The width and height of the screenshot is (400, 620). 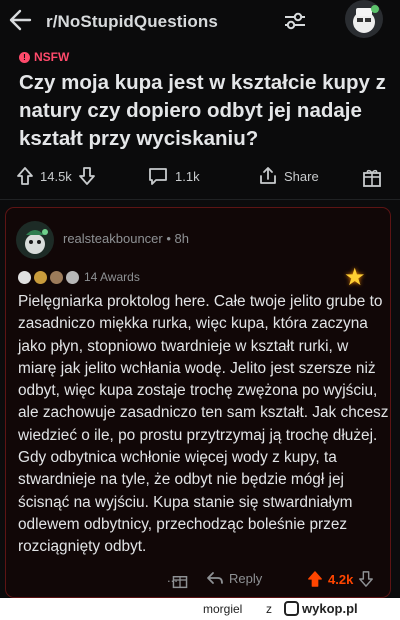 I want to click on upvote-count: 14.5k, so click(x=56, y=176).